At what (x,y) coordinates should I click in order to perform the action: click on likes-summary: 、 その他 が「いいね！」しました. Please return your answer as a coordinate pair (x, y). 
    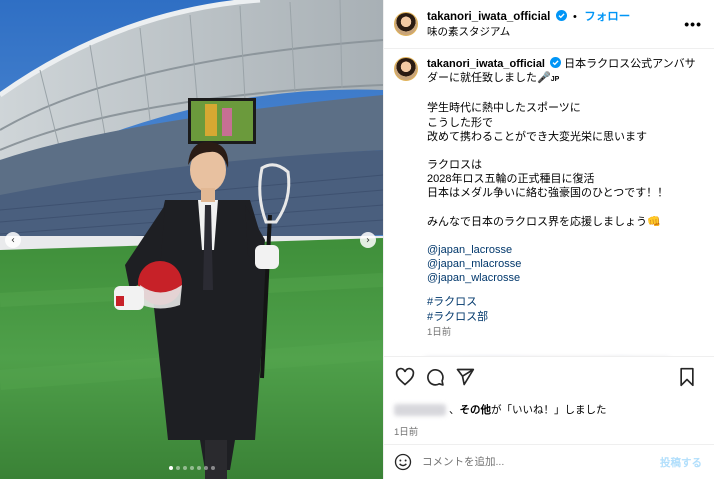
    Looking at the image, I should click on (549, 410).